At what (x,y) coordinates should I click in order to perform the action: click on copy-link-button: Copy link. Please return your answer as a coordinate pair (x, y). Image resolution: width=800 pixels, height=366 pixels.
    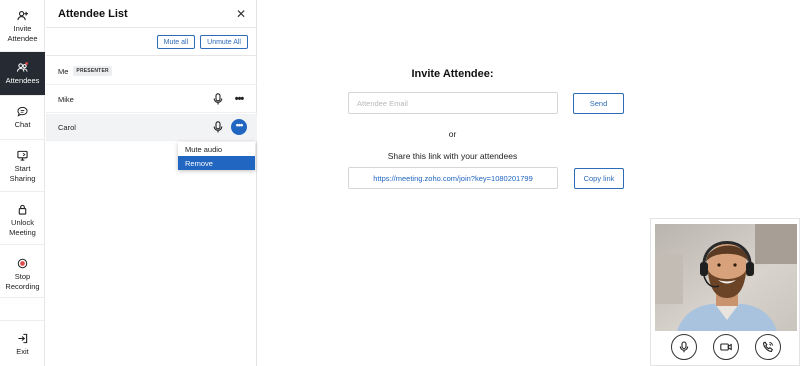
    Looking at the image, I should click on (599, 178).